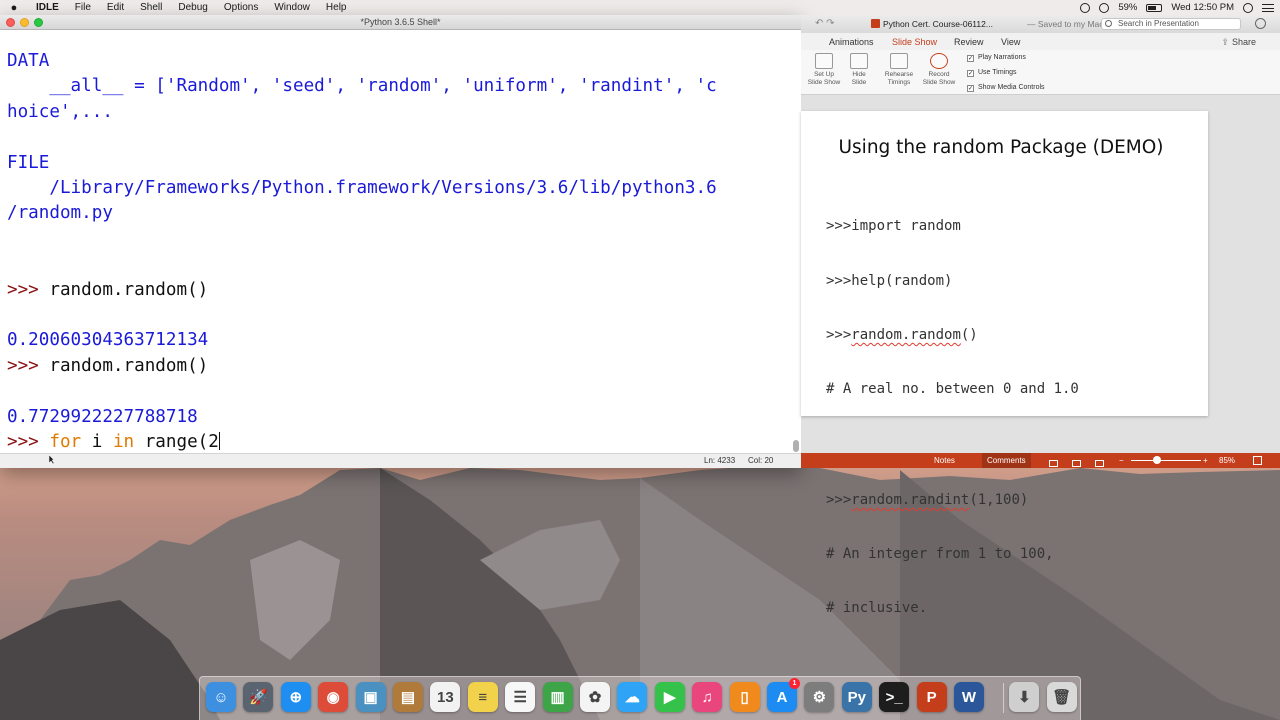 Image resolution: width=1280 pixels, height=720 pixels. I want to click on record-slide-show-button: Record Slide Show, so click(939, 69).